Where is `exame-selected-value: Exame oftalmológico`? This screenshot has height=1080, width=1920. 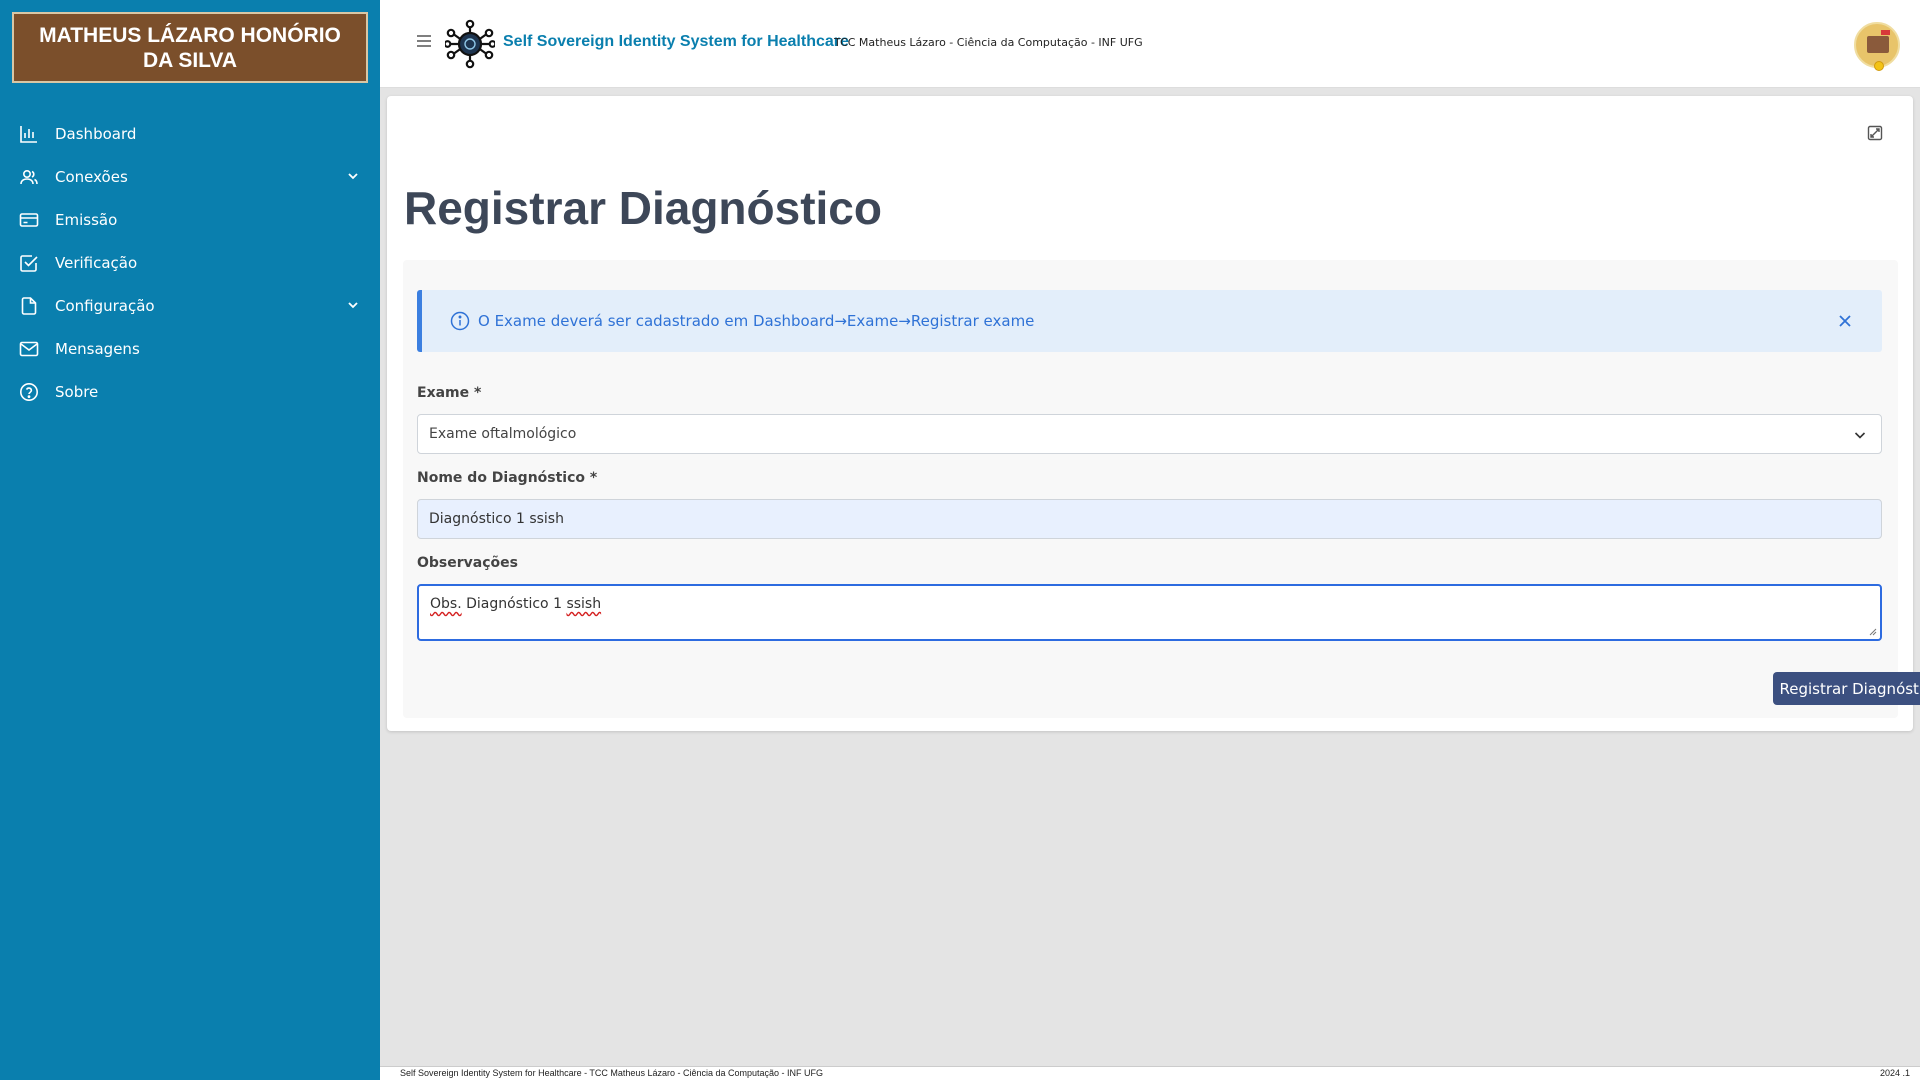 exame-selected-value: Exame oftalmológico is located at coordinates (503, 434).